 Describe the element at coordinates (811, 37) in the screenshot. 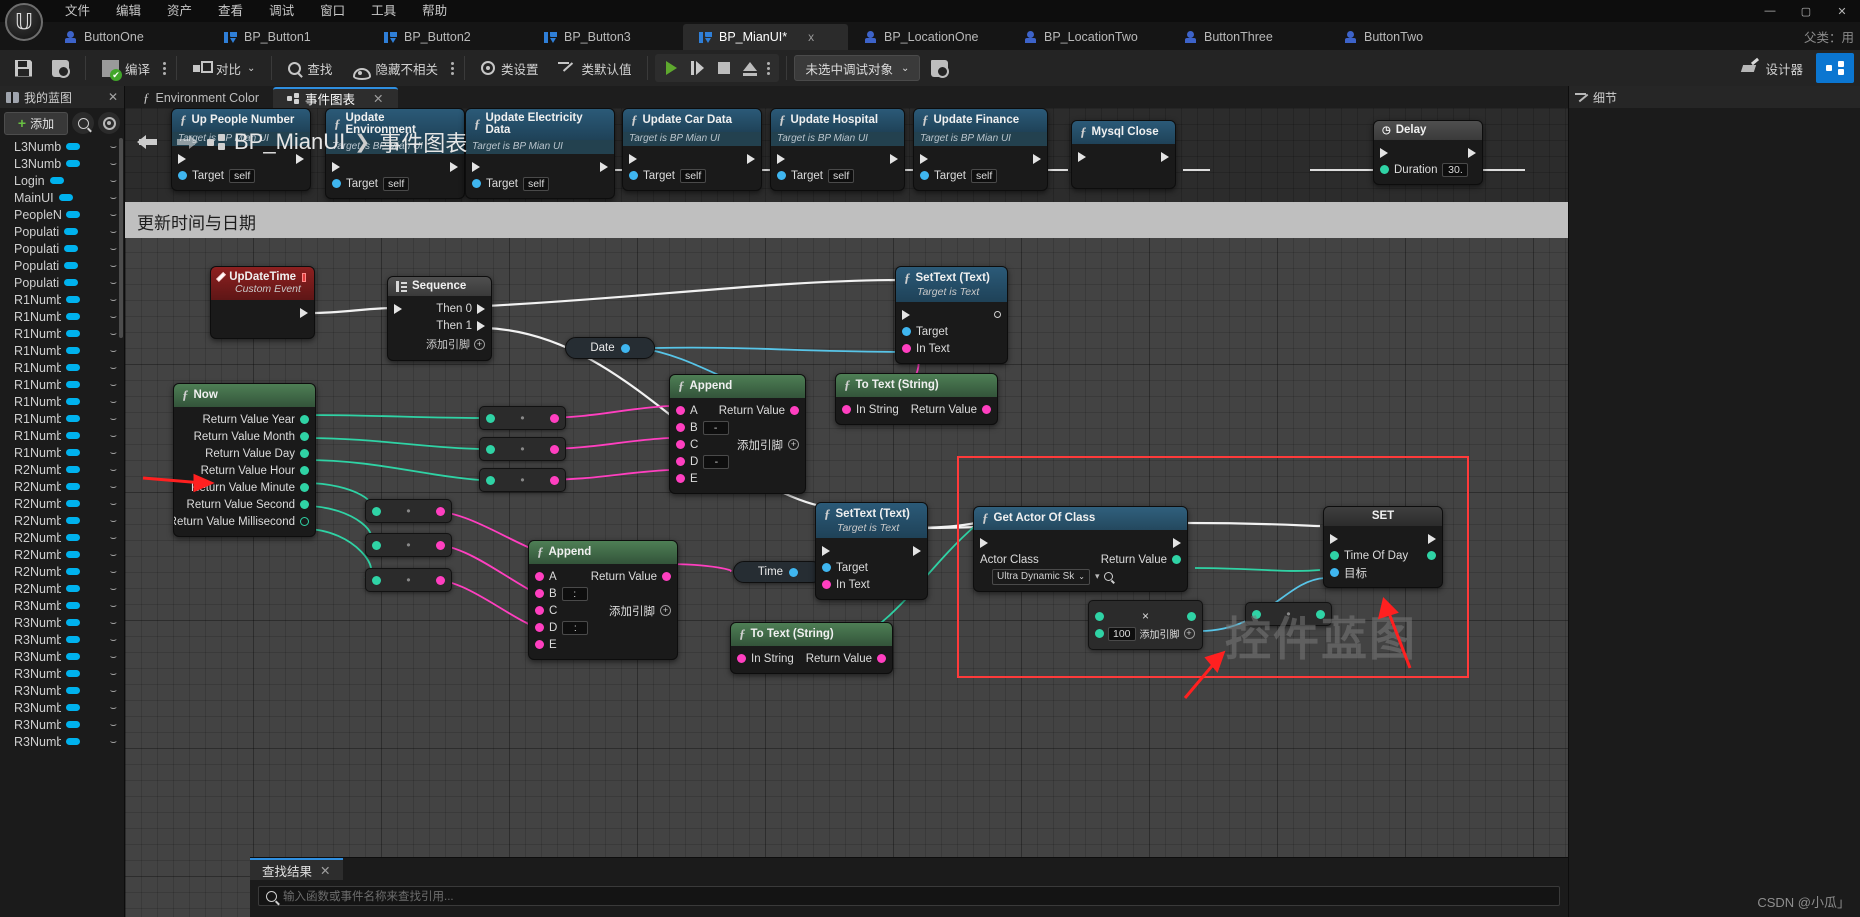

I see `close-icon: x` at that location.